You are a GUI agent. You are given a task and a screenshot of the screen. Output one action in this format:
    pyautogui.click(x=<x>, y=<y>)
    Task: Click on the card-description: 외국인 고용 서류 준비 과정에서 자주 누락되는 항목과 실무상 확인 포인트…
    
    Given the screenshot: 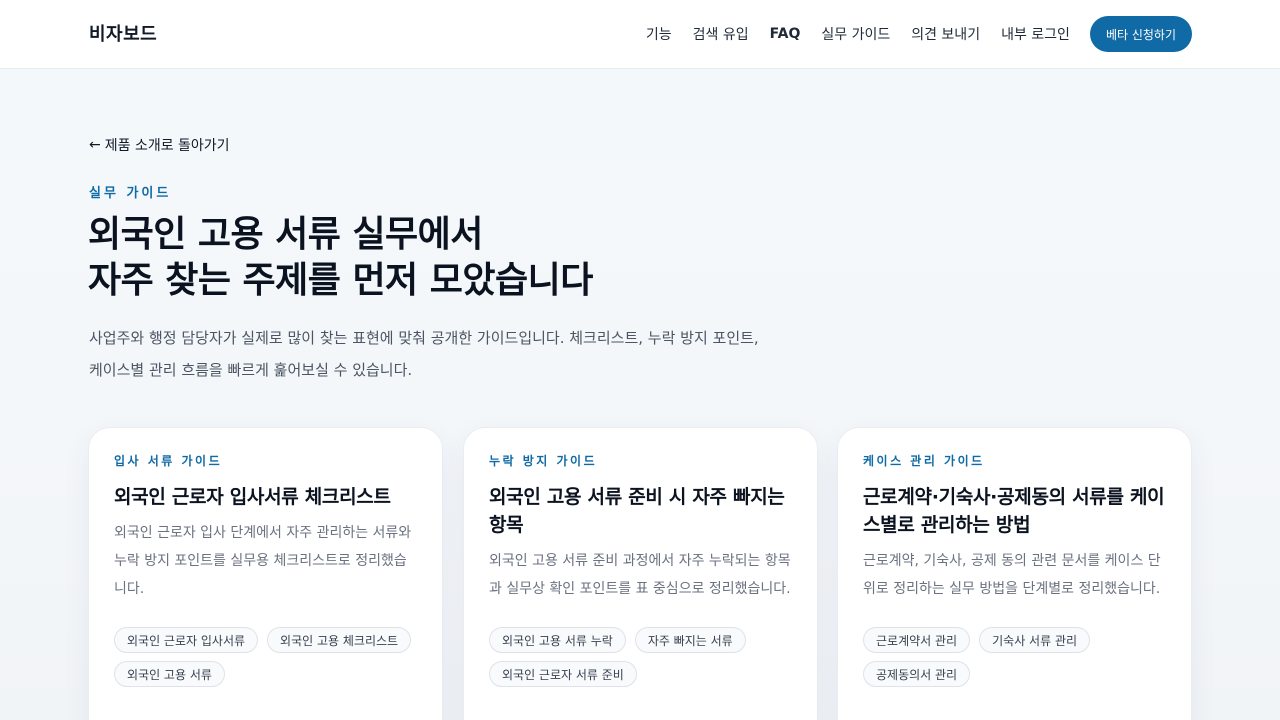 What is the action you would take?
    pyautogui.click(x=640, y=575)
    